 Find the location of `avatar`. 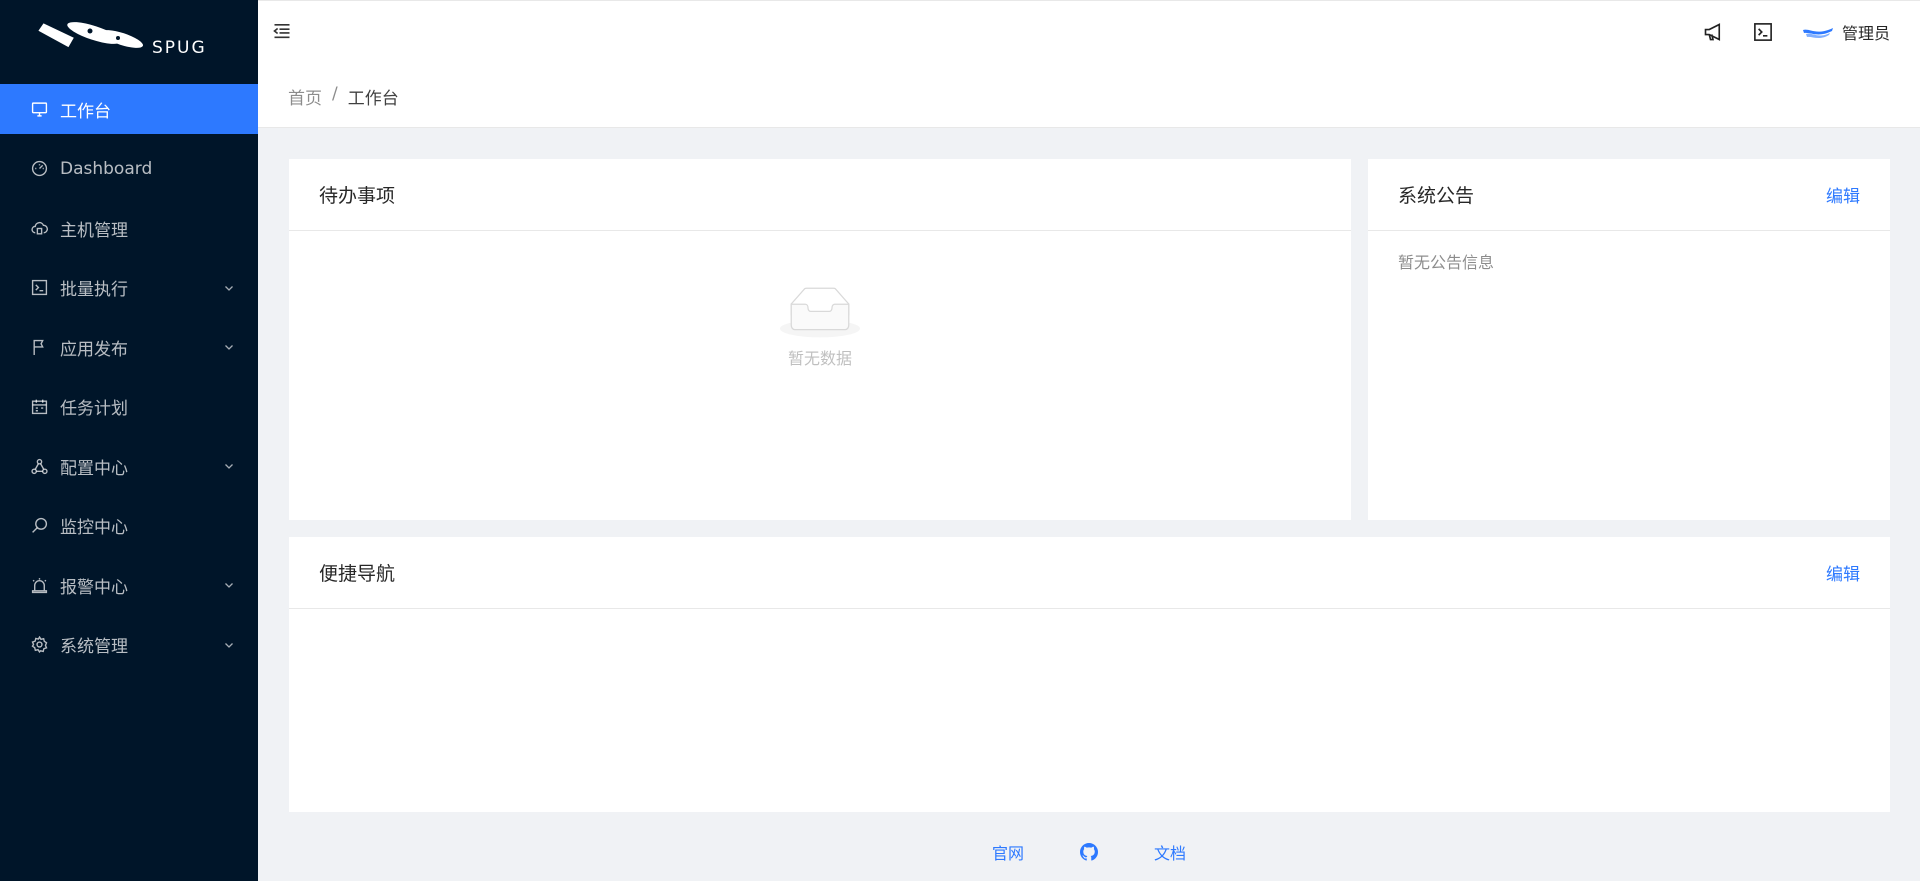

avatar is located at coordinates (1817, 33).